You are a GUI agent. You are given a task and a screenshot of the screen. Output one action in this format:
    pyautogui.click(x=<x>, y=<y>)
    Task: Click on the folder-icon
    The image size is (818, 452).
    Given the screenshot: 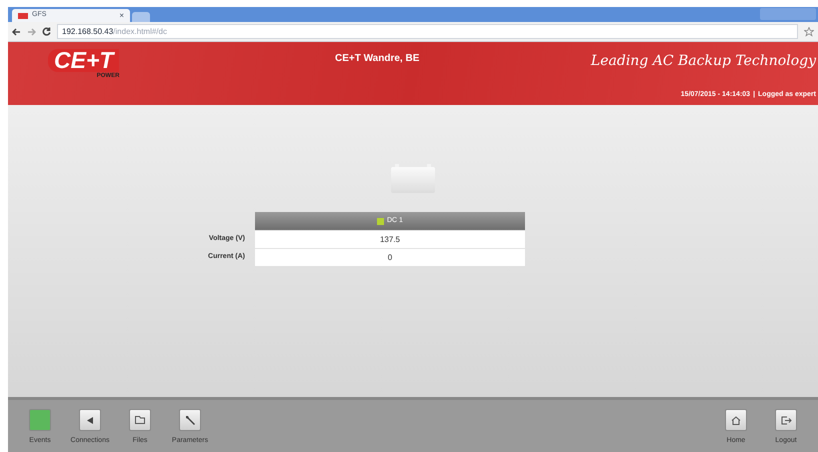 What is the action you would take?
    pyautogui.click(x=140, y=420)
    